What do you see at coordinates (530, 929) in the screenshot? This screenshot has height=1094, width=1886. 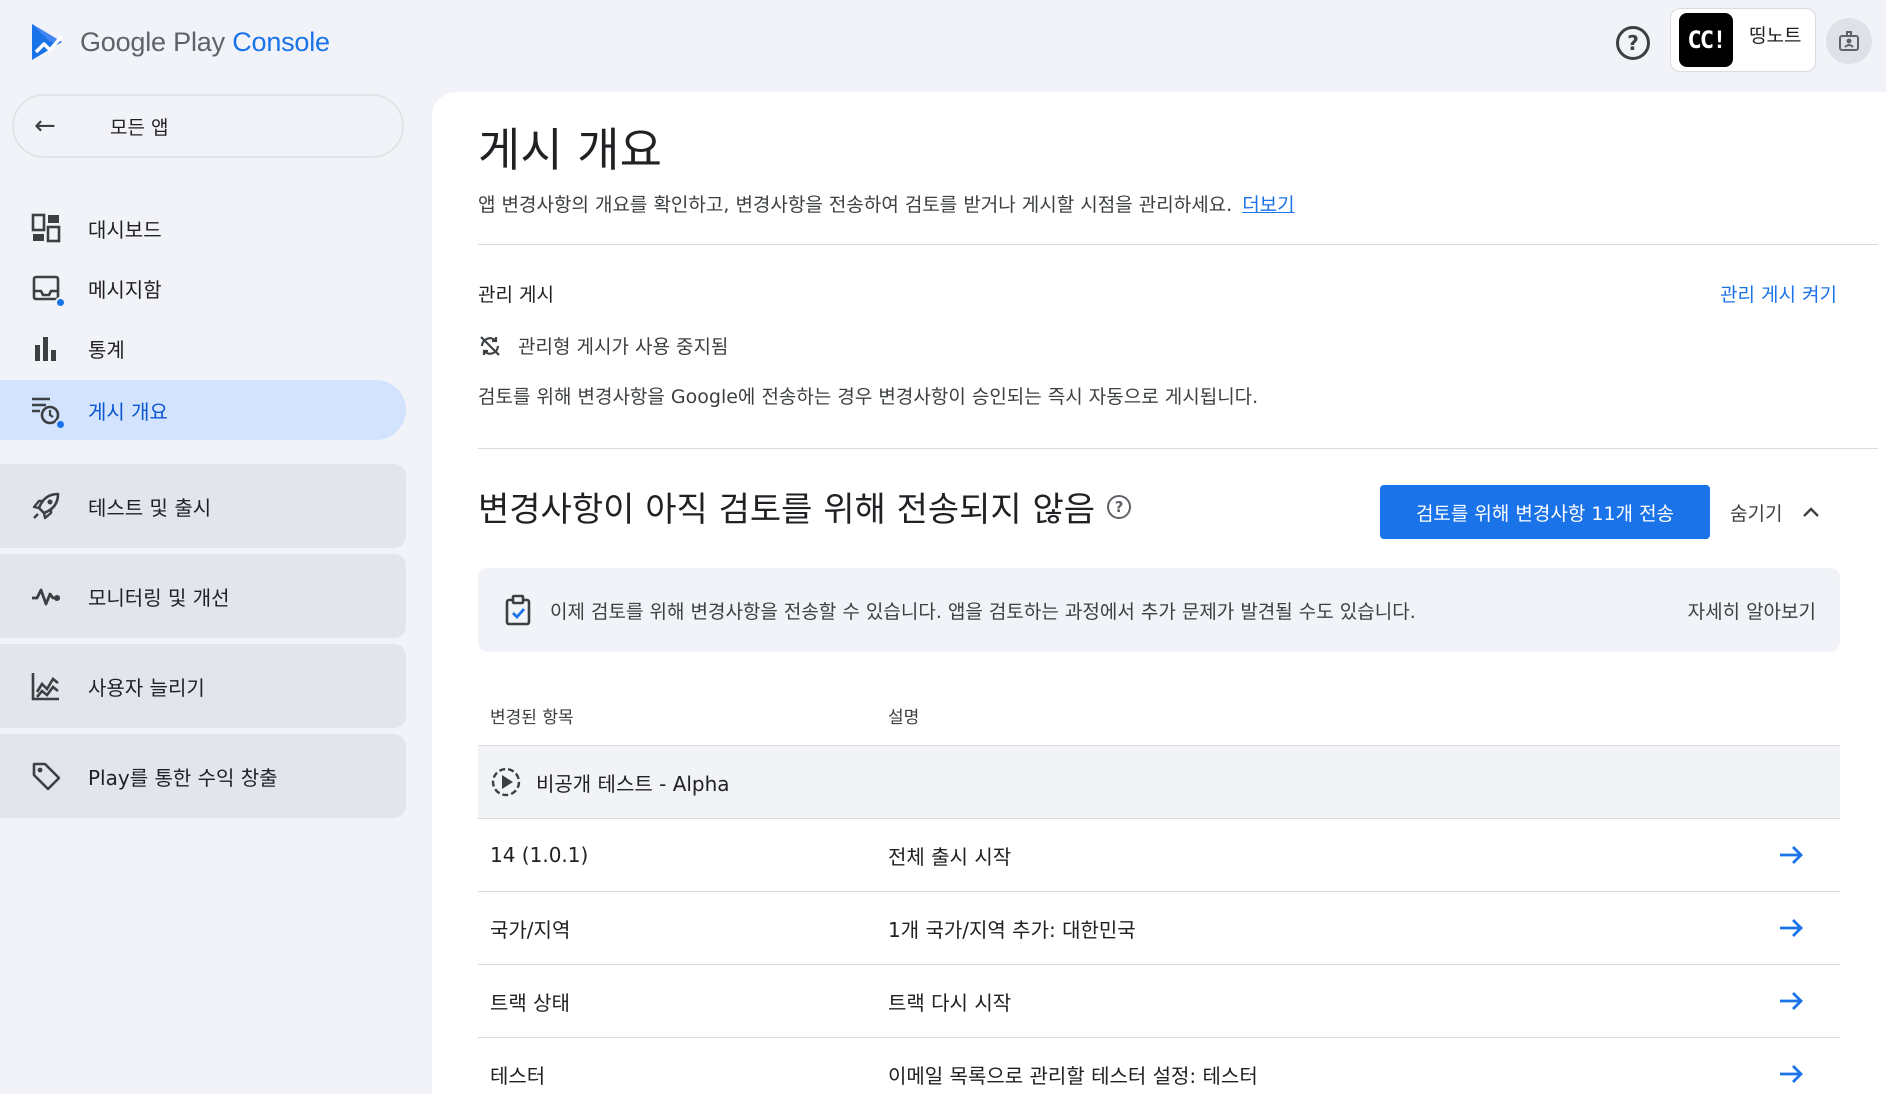 I see `row-item: 국가/지역` at bounding box center [530, 929].